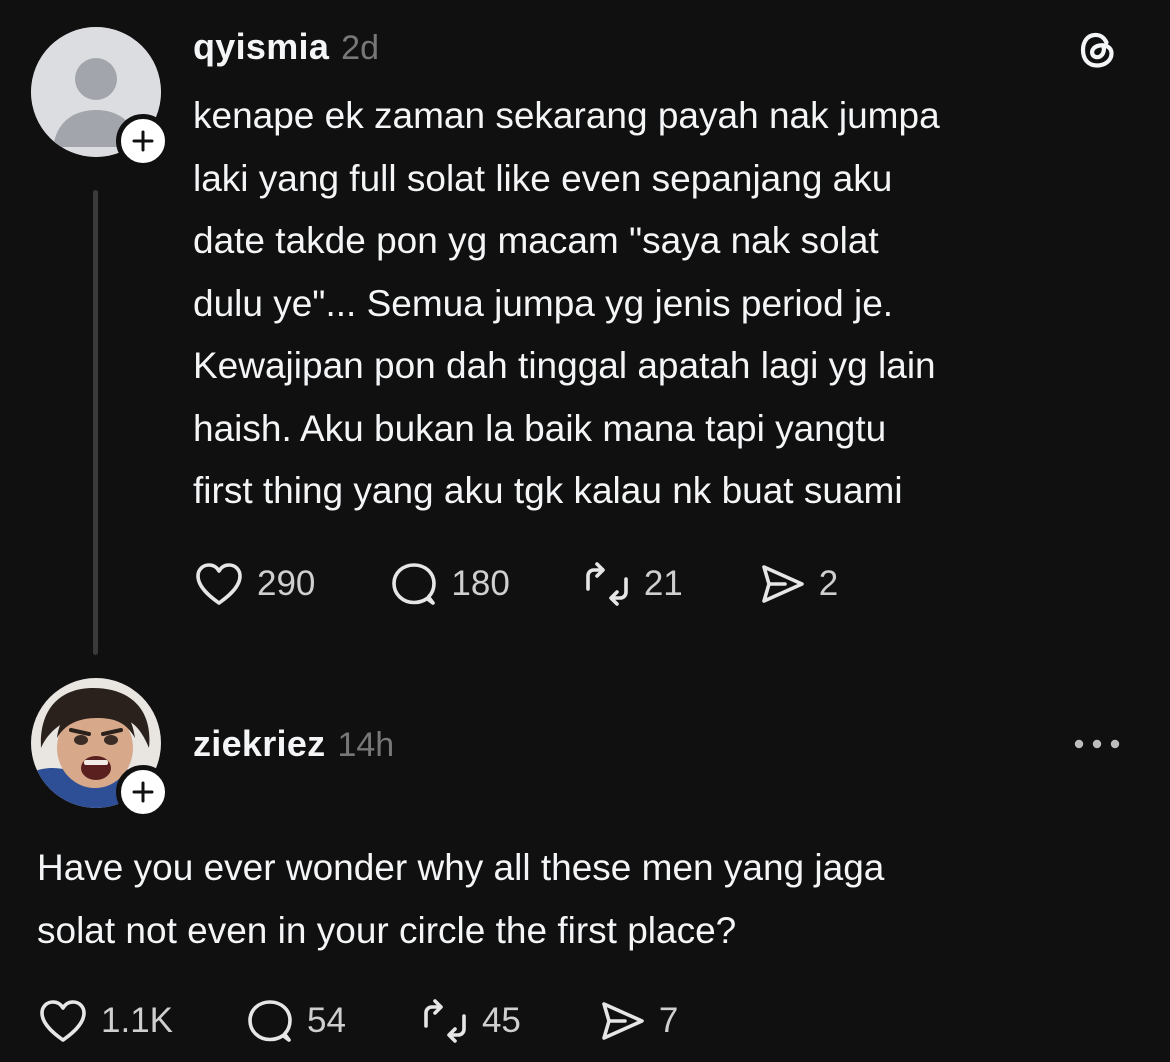 The width and height of the screenshot is (1170, 1062). What do you see at coordinates (663, 583) in the screenshot?
I see `post-1-repost-count: 21` at bounding box center [663, 583].